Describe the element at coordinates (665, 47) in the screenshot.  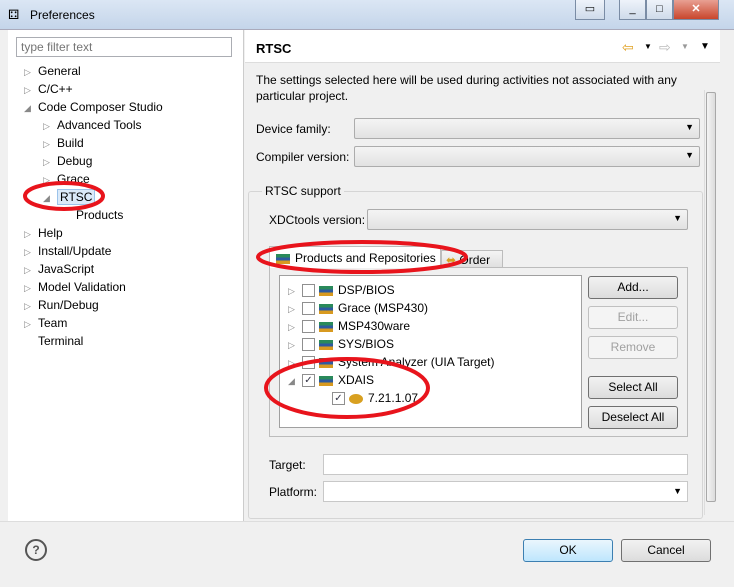
I see `forward-icon: ⇨` at that location.